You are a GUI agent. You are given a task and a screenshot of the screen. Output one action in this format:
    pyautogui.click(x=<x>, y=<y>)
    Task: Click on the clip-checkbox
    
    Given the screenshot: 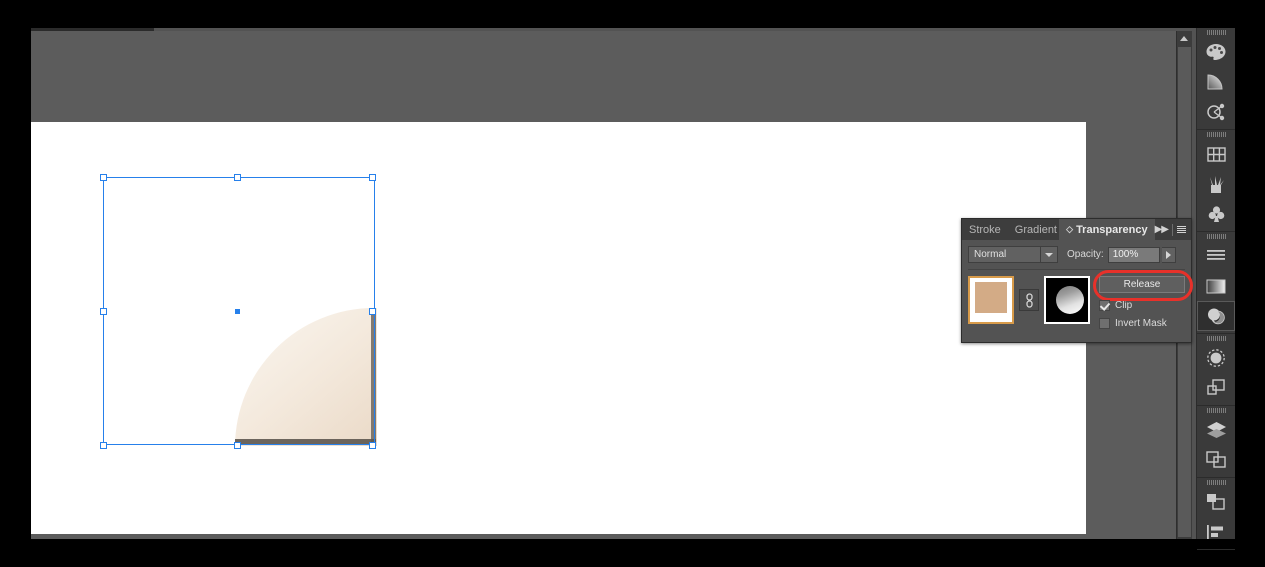 What is the action you would take?
    pyautogui.click(x=1105, y=305)
    